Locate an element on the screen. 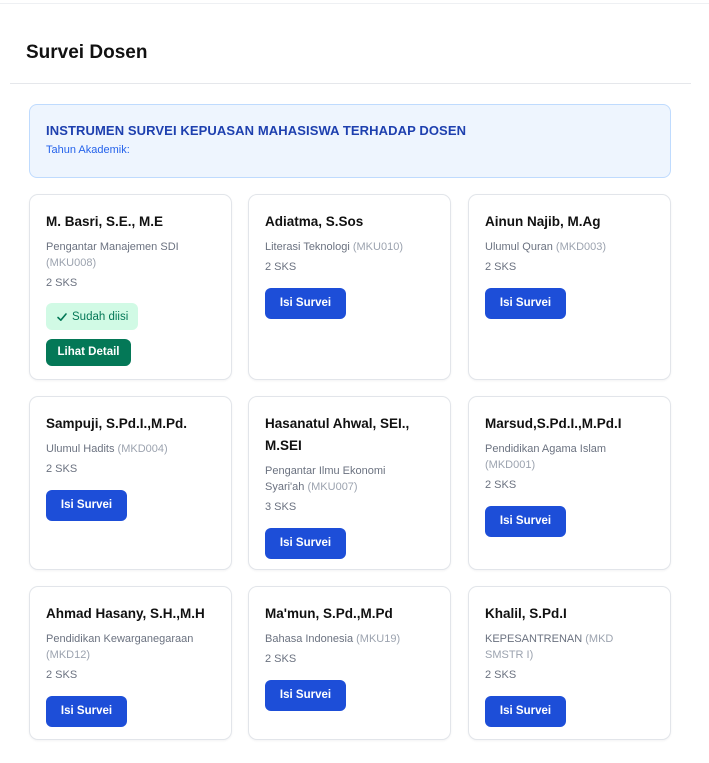 The width and height of the screenshot is (709, 763). course-info: Pengantar Manajemen SDI (MKU008) is located at coordinates (130, 255).